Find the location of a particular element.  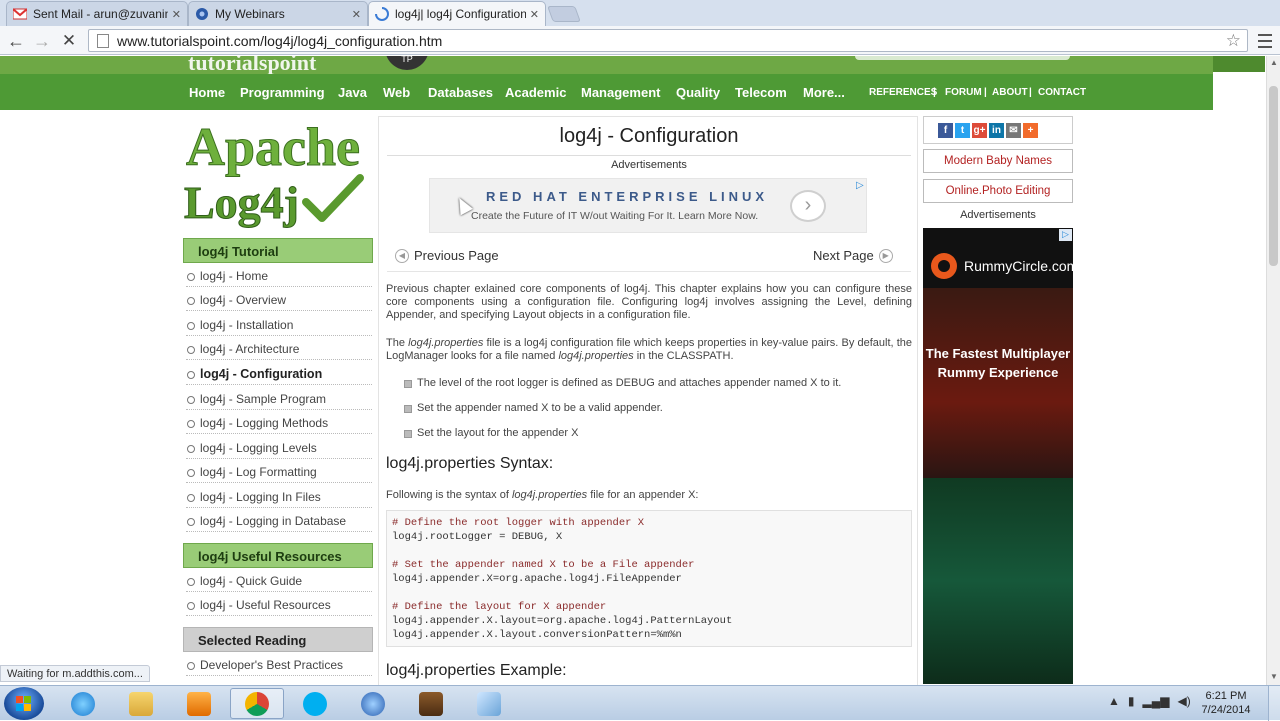

snowflake-app-icon is located at coordinates (373, 703).